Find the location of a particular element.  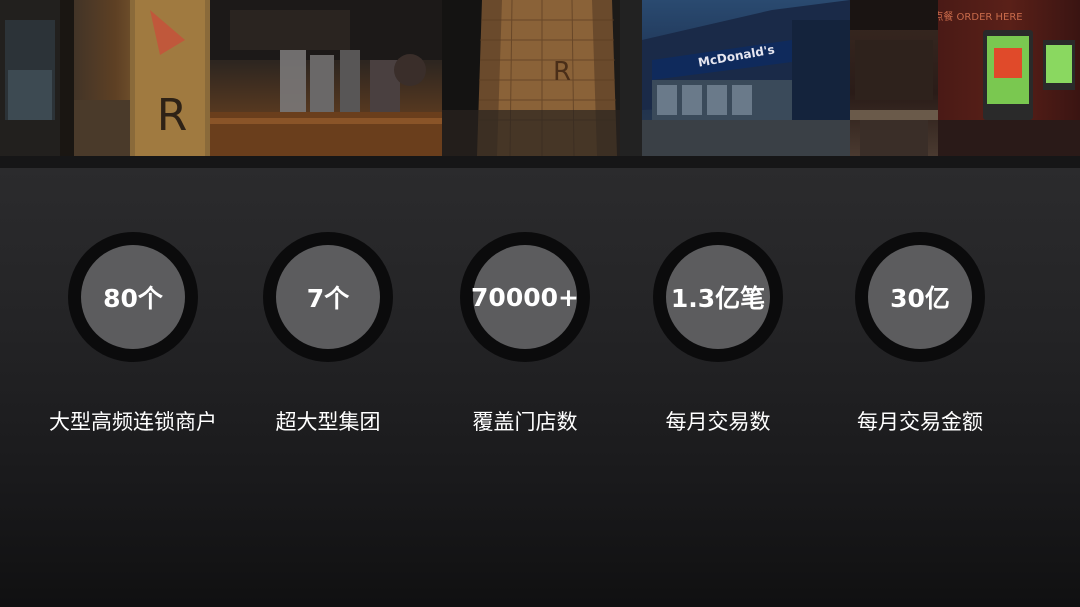

coffee-roastery-photo: R is located at coordinates (105, 78).